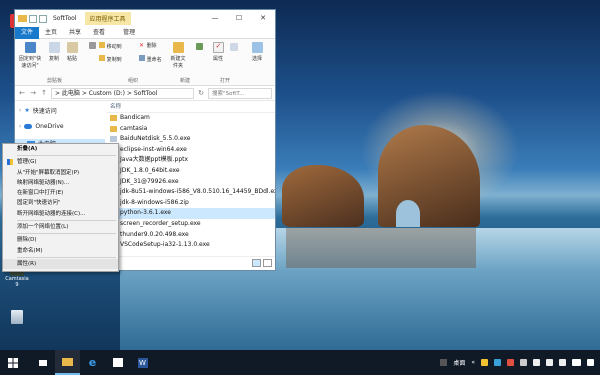 This screenshot has width=600, height=375. I want to click on desktop-icon-recycle-bin, so click(17, 317).